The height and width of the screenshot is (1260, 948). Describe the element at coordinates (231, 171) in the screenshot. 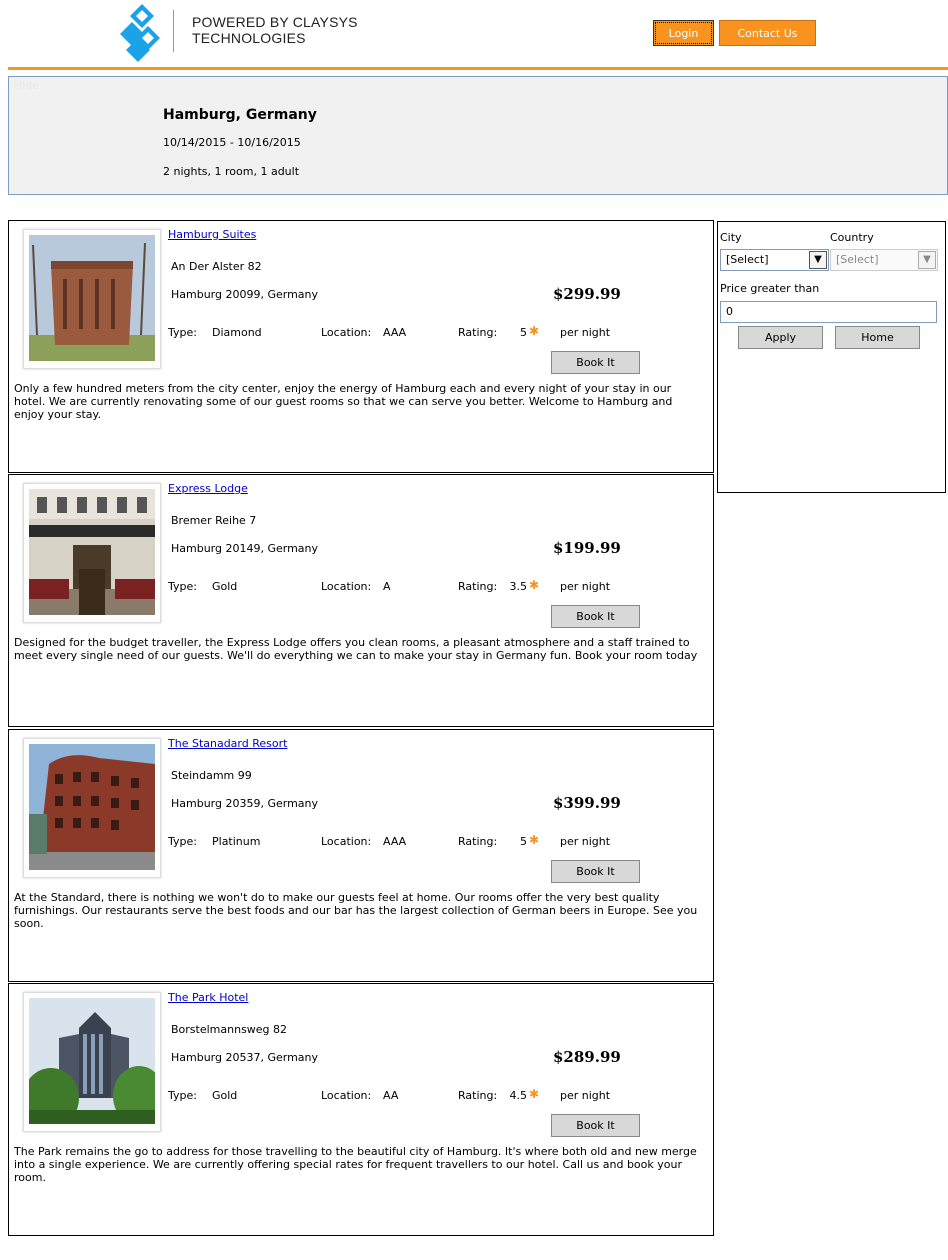

I see `stay-details: 2 nights, 1 room, 1 adult` at that location.